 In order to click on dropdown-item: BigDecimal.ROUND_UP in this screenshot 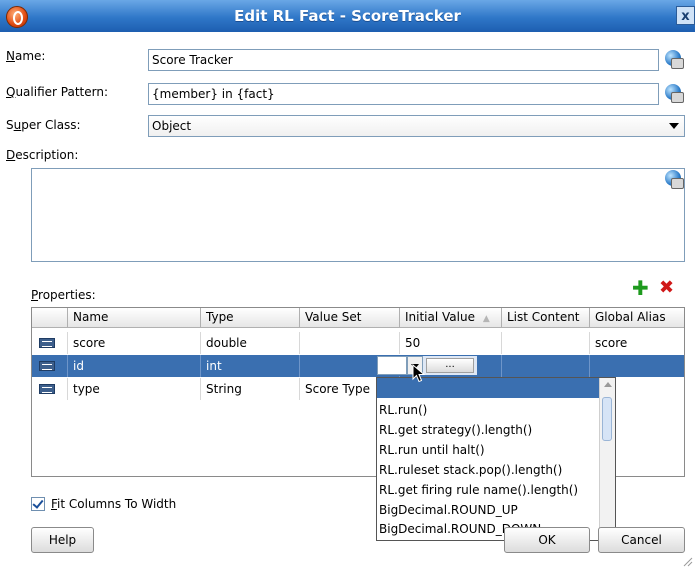, I will do `click(448, 510)`.